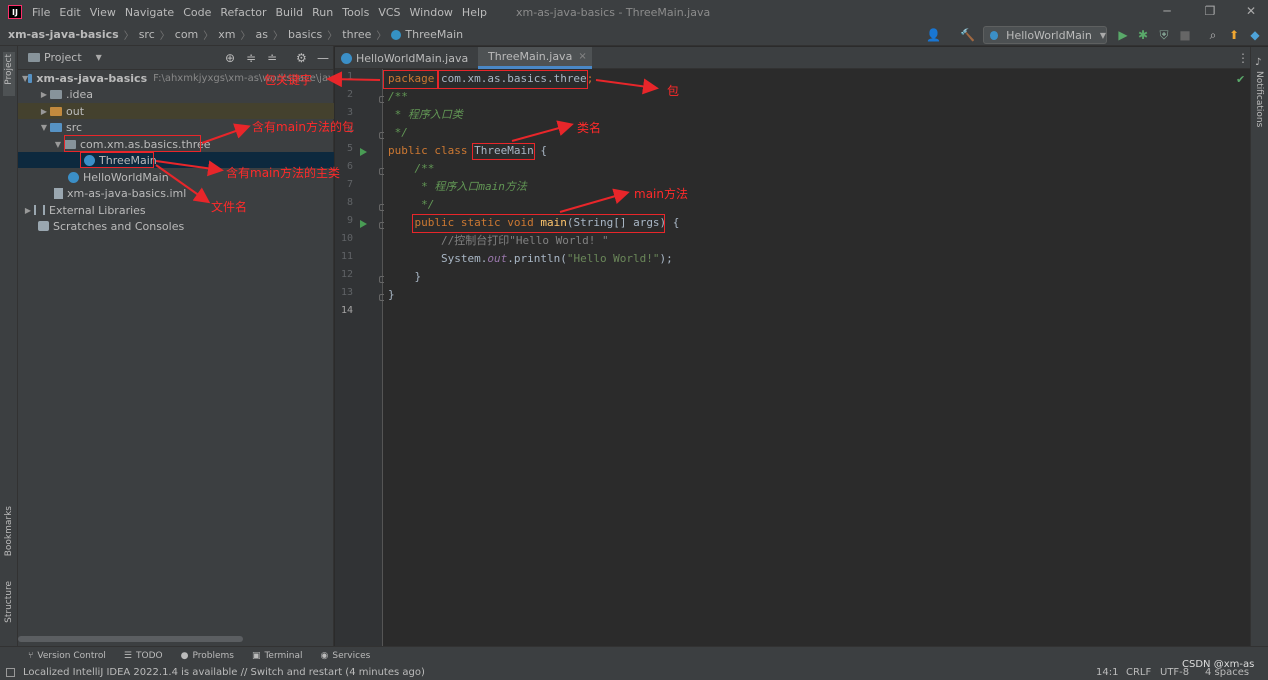 The image size is (1268, 680). I want to click on debug-icon: ✱, so click(1143, 35).